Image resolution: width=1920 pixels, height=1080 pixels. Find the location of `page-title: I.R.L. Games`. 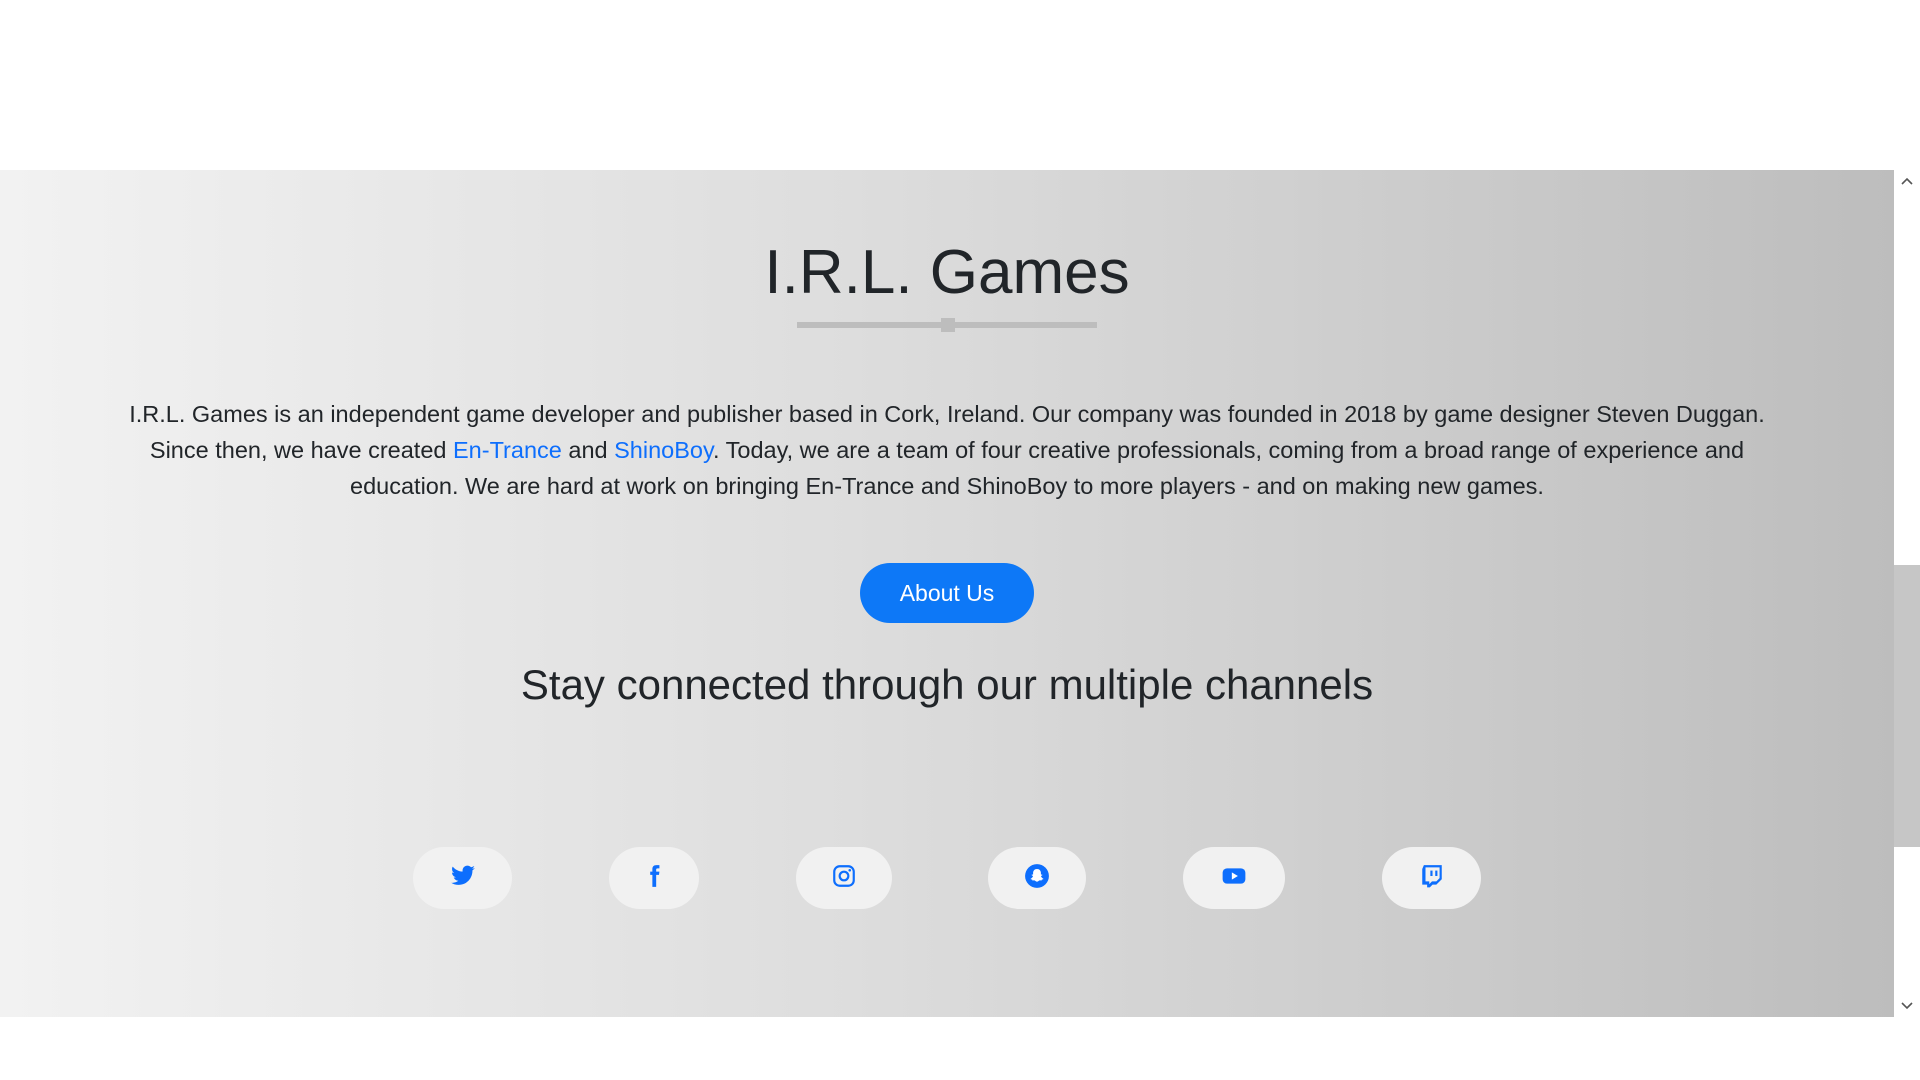

page-title: I.R.L. Games is located at coordinates (947, 272).